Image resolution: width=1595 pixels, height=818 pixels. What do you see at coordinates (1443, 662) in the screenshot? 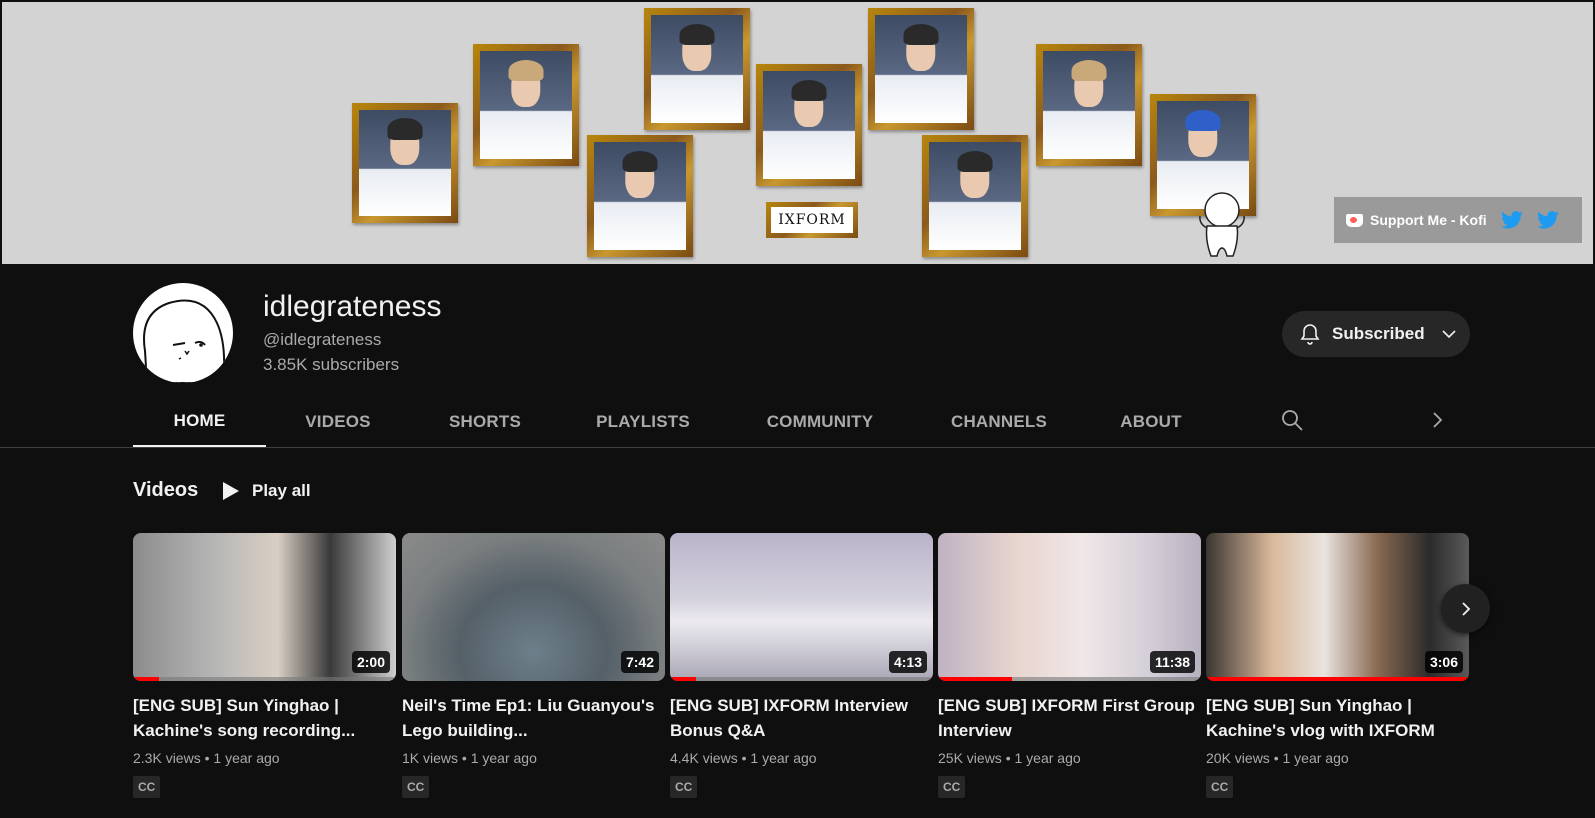
I see `video-duration: 3:06` at bounding box center [1443, 662].